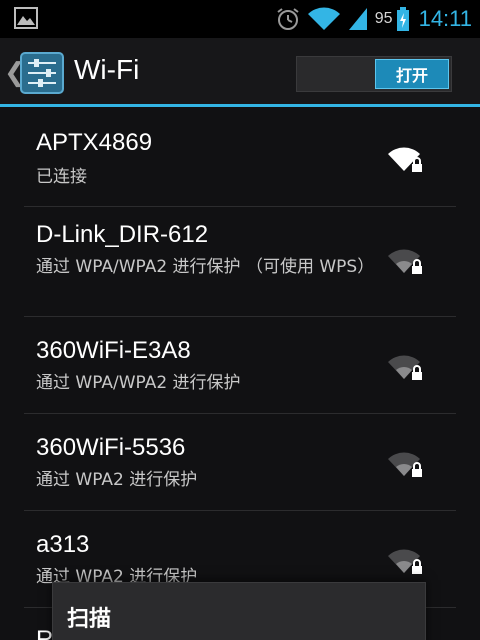 This screenshot has height=640, width=480. Describe the element at coordinates (240, 19) in the screenshot. I see `status-bar: 95 14:11` at that location.